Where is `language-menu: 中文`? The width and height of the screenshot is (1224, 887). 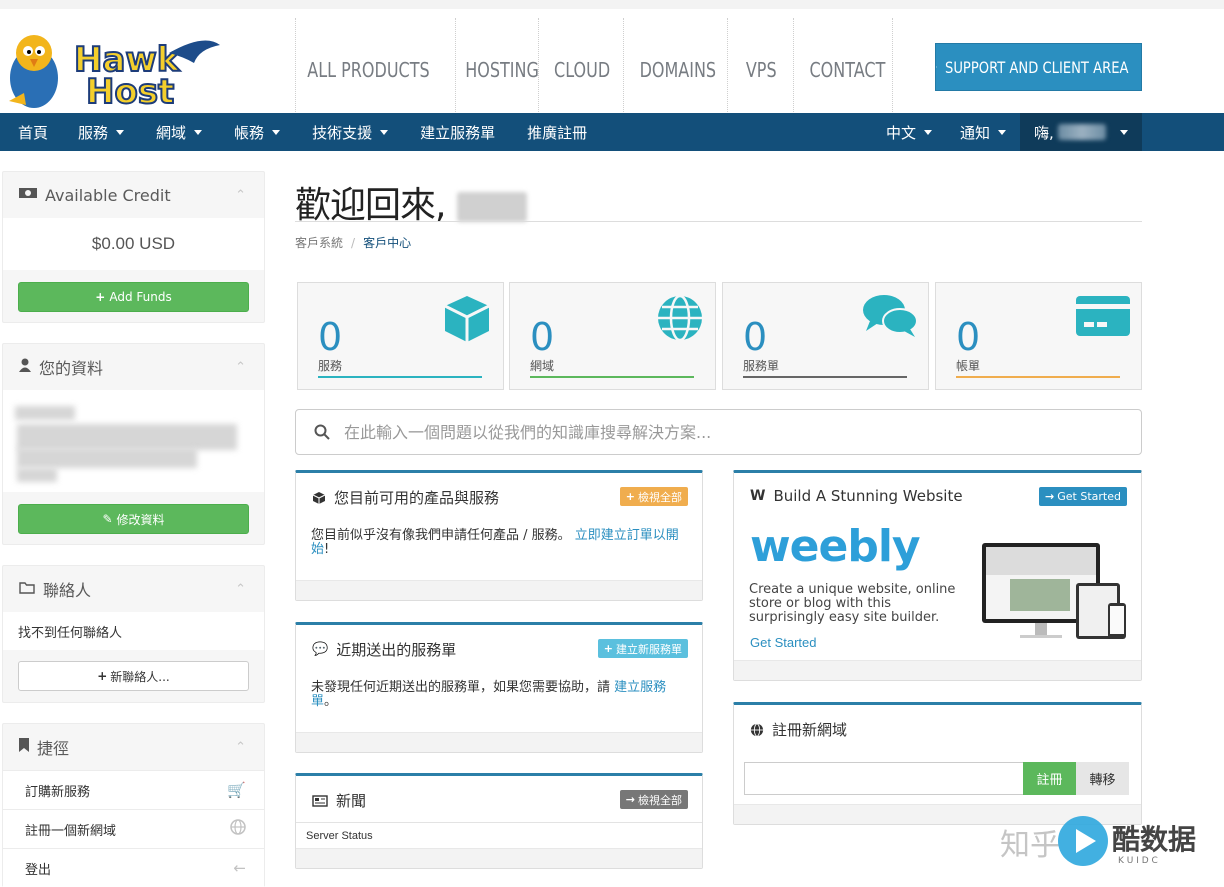
language-menu: 中文 is located at coordinates (909, 132).